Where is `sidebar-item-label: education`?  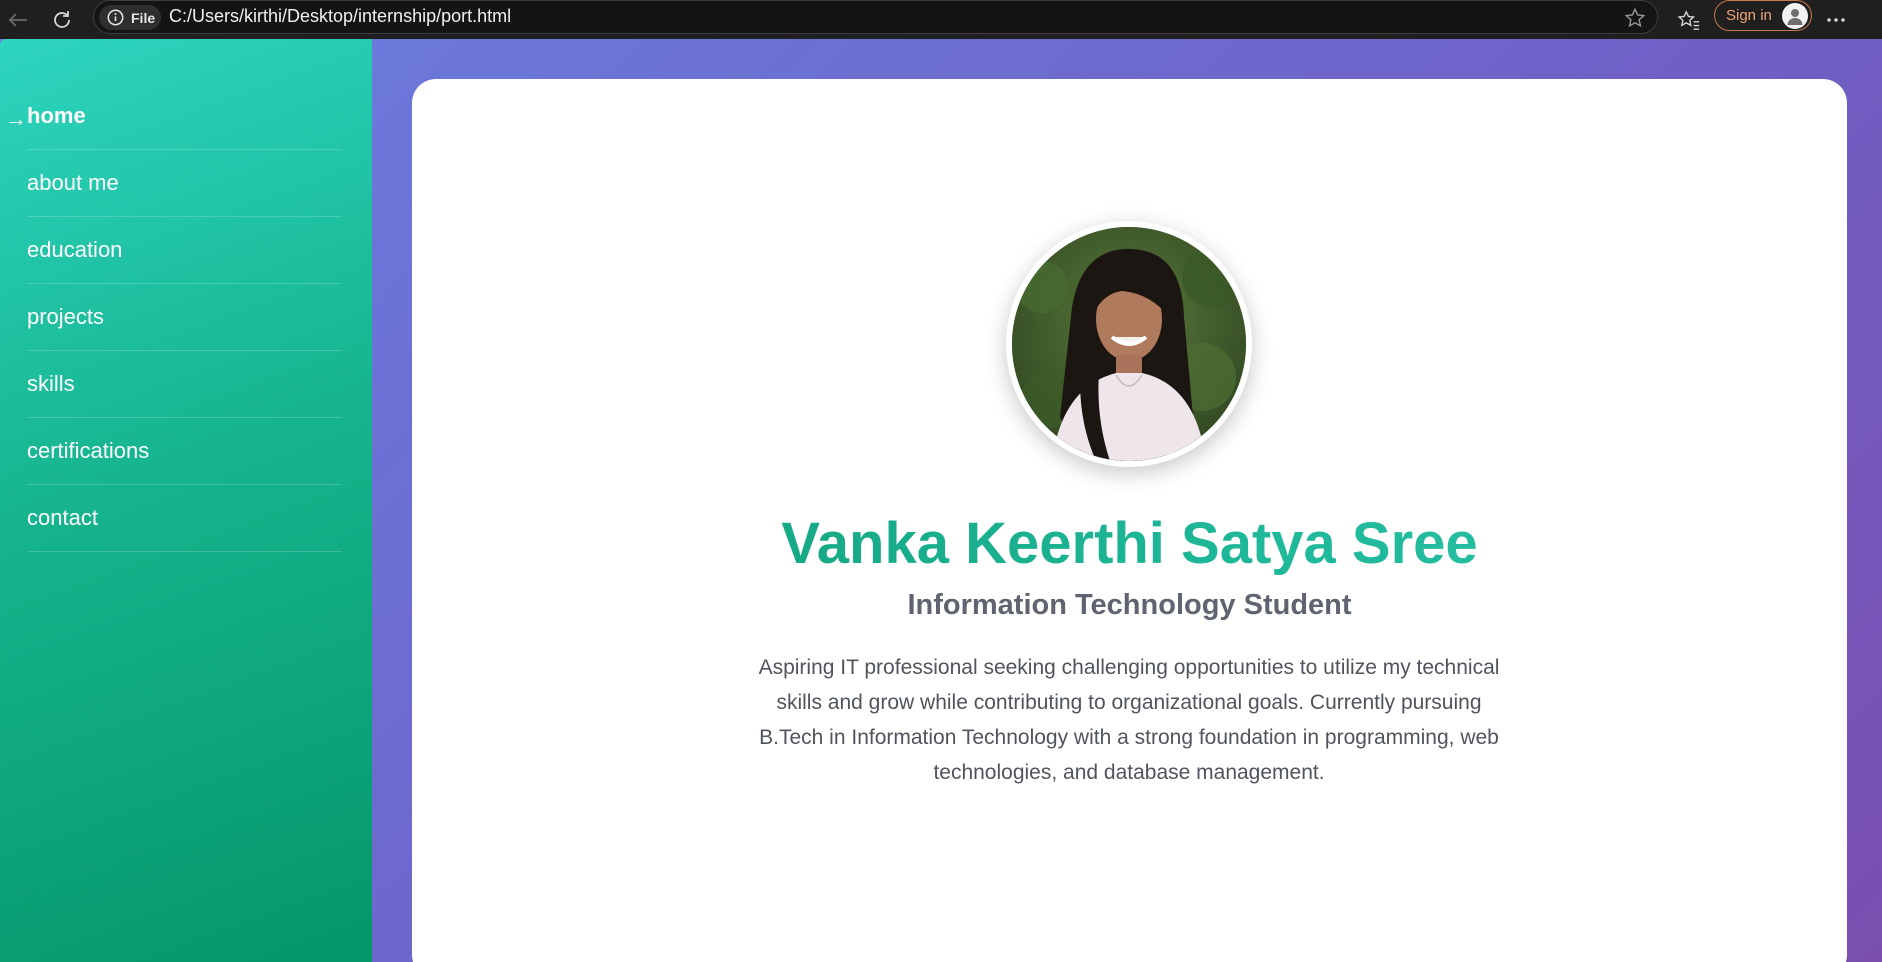 sidebar-item-label: education is located at coordinates (75, 249).